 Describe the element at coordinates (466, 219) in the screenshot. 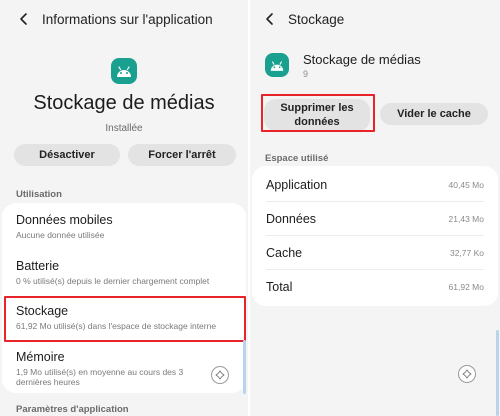

I see `storage-row-value: 21,43 Mo` at that location.